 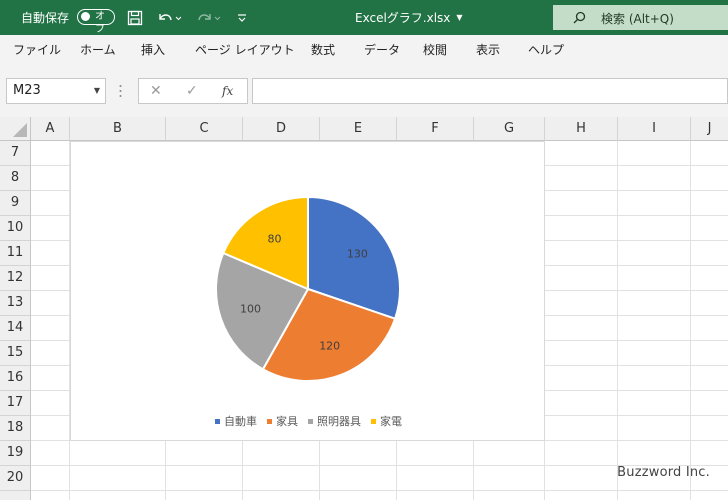 What do you see at coordinates (15, 278) in the screenshot?
I see `row-header-12: 12` at bounding box center [15, 278].